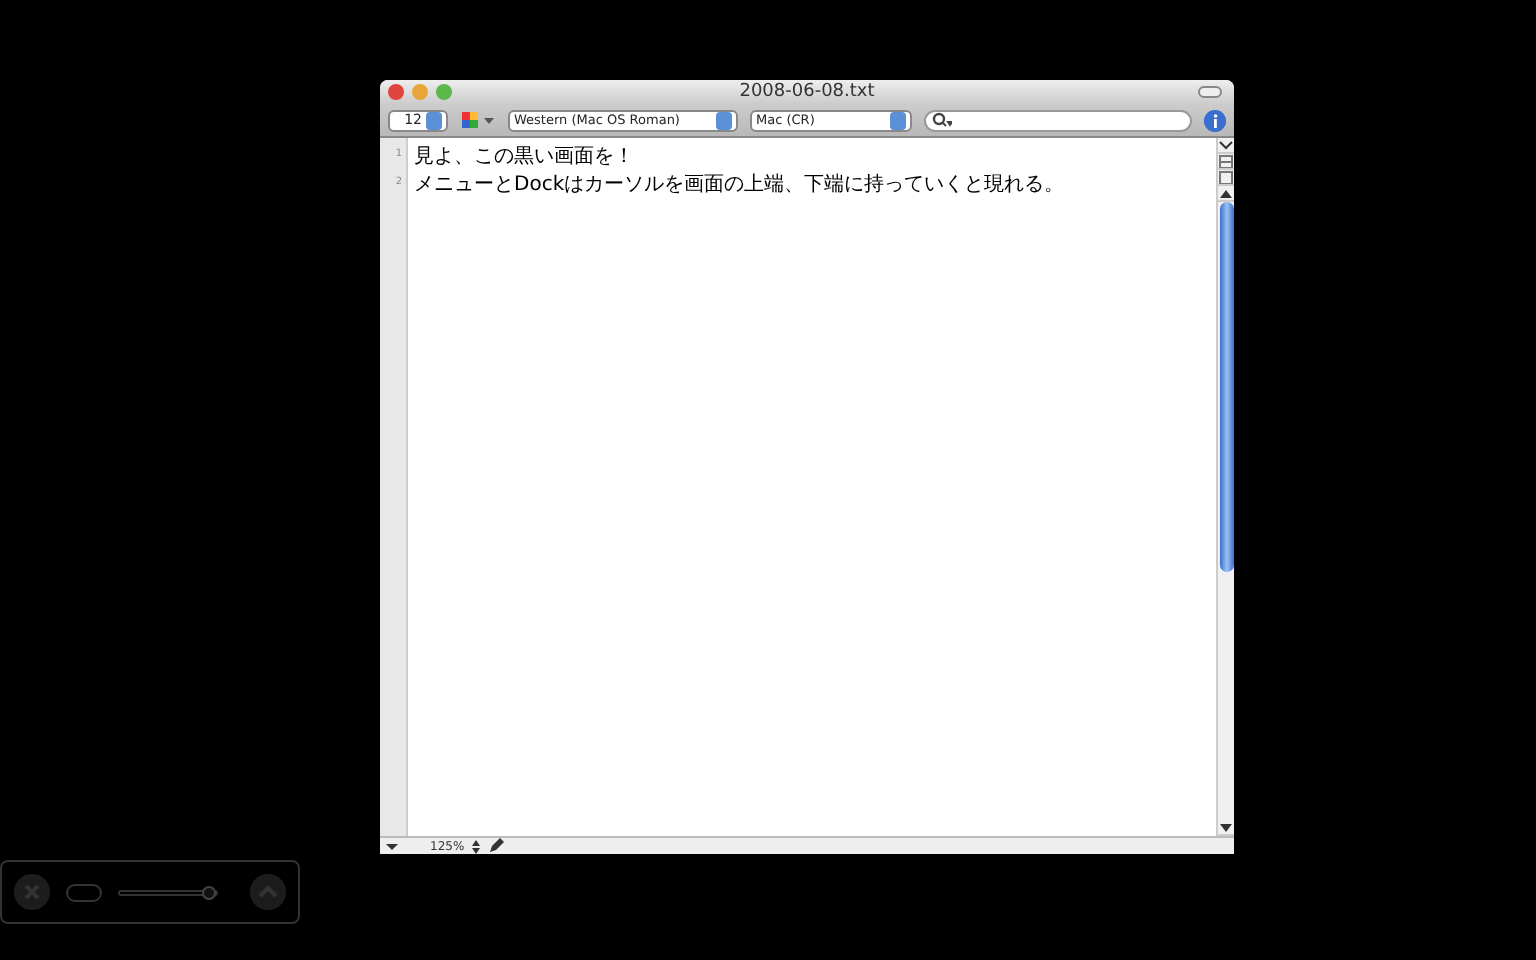 This screenshot has width=1536, height=960. I want to click on stepper-icon, so click(476, 846).